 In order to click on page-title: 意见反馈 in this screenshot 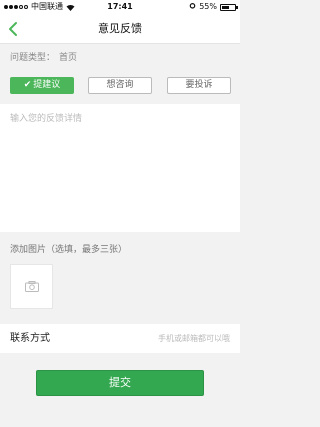, I will do `click(120, 28)`.